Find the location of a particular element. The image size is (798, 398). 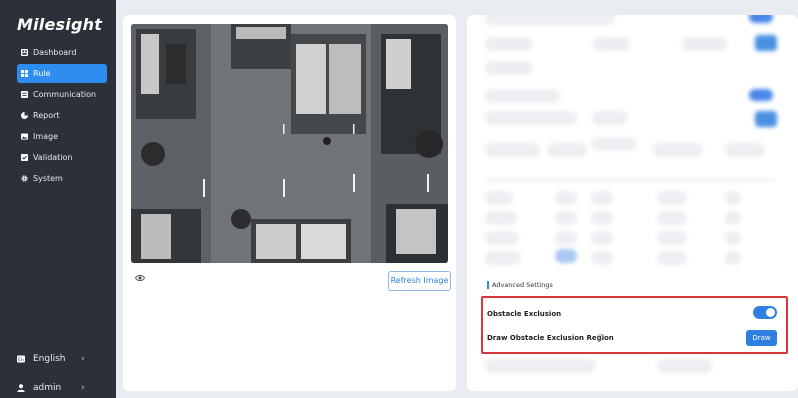

svg-text: En is located at coordinates (21, 360).